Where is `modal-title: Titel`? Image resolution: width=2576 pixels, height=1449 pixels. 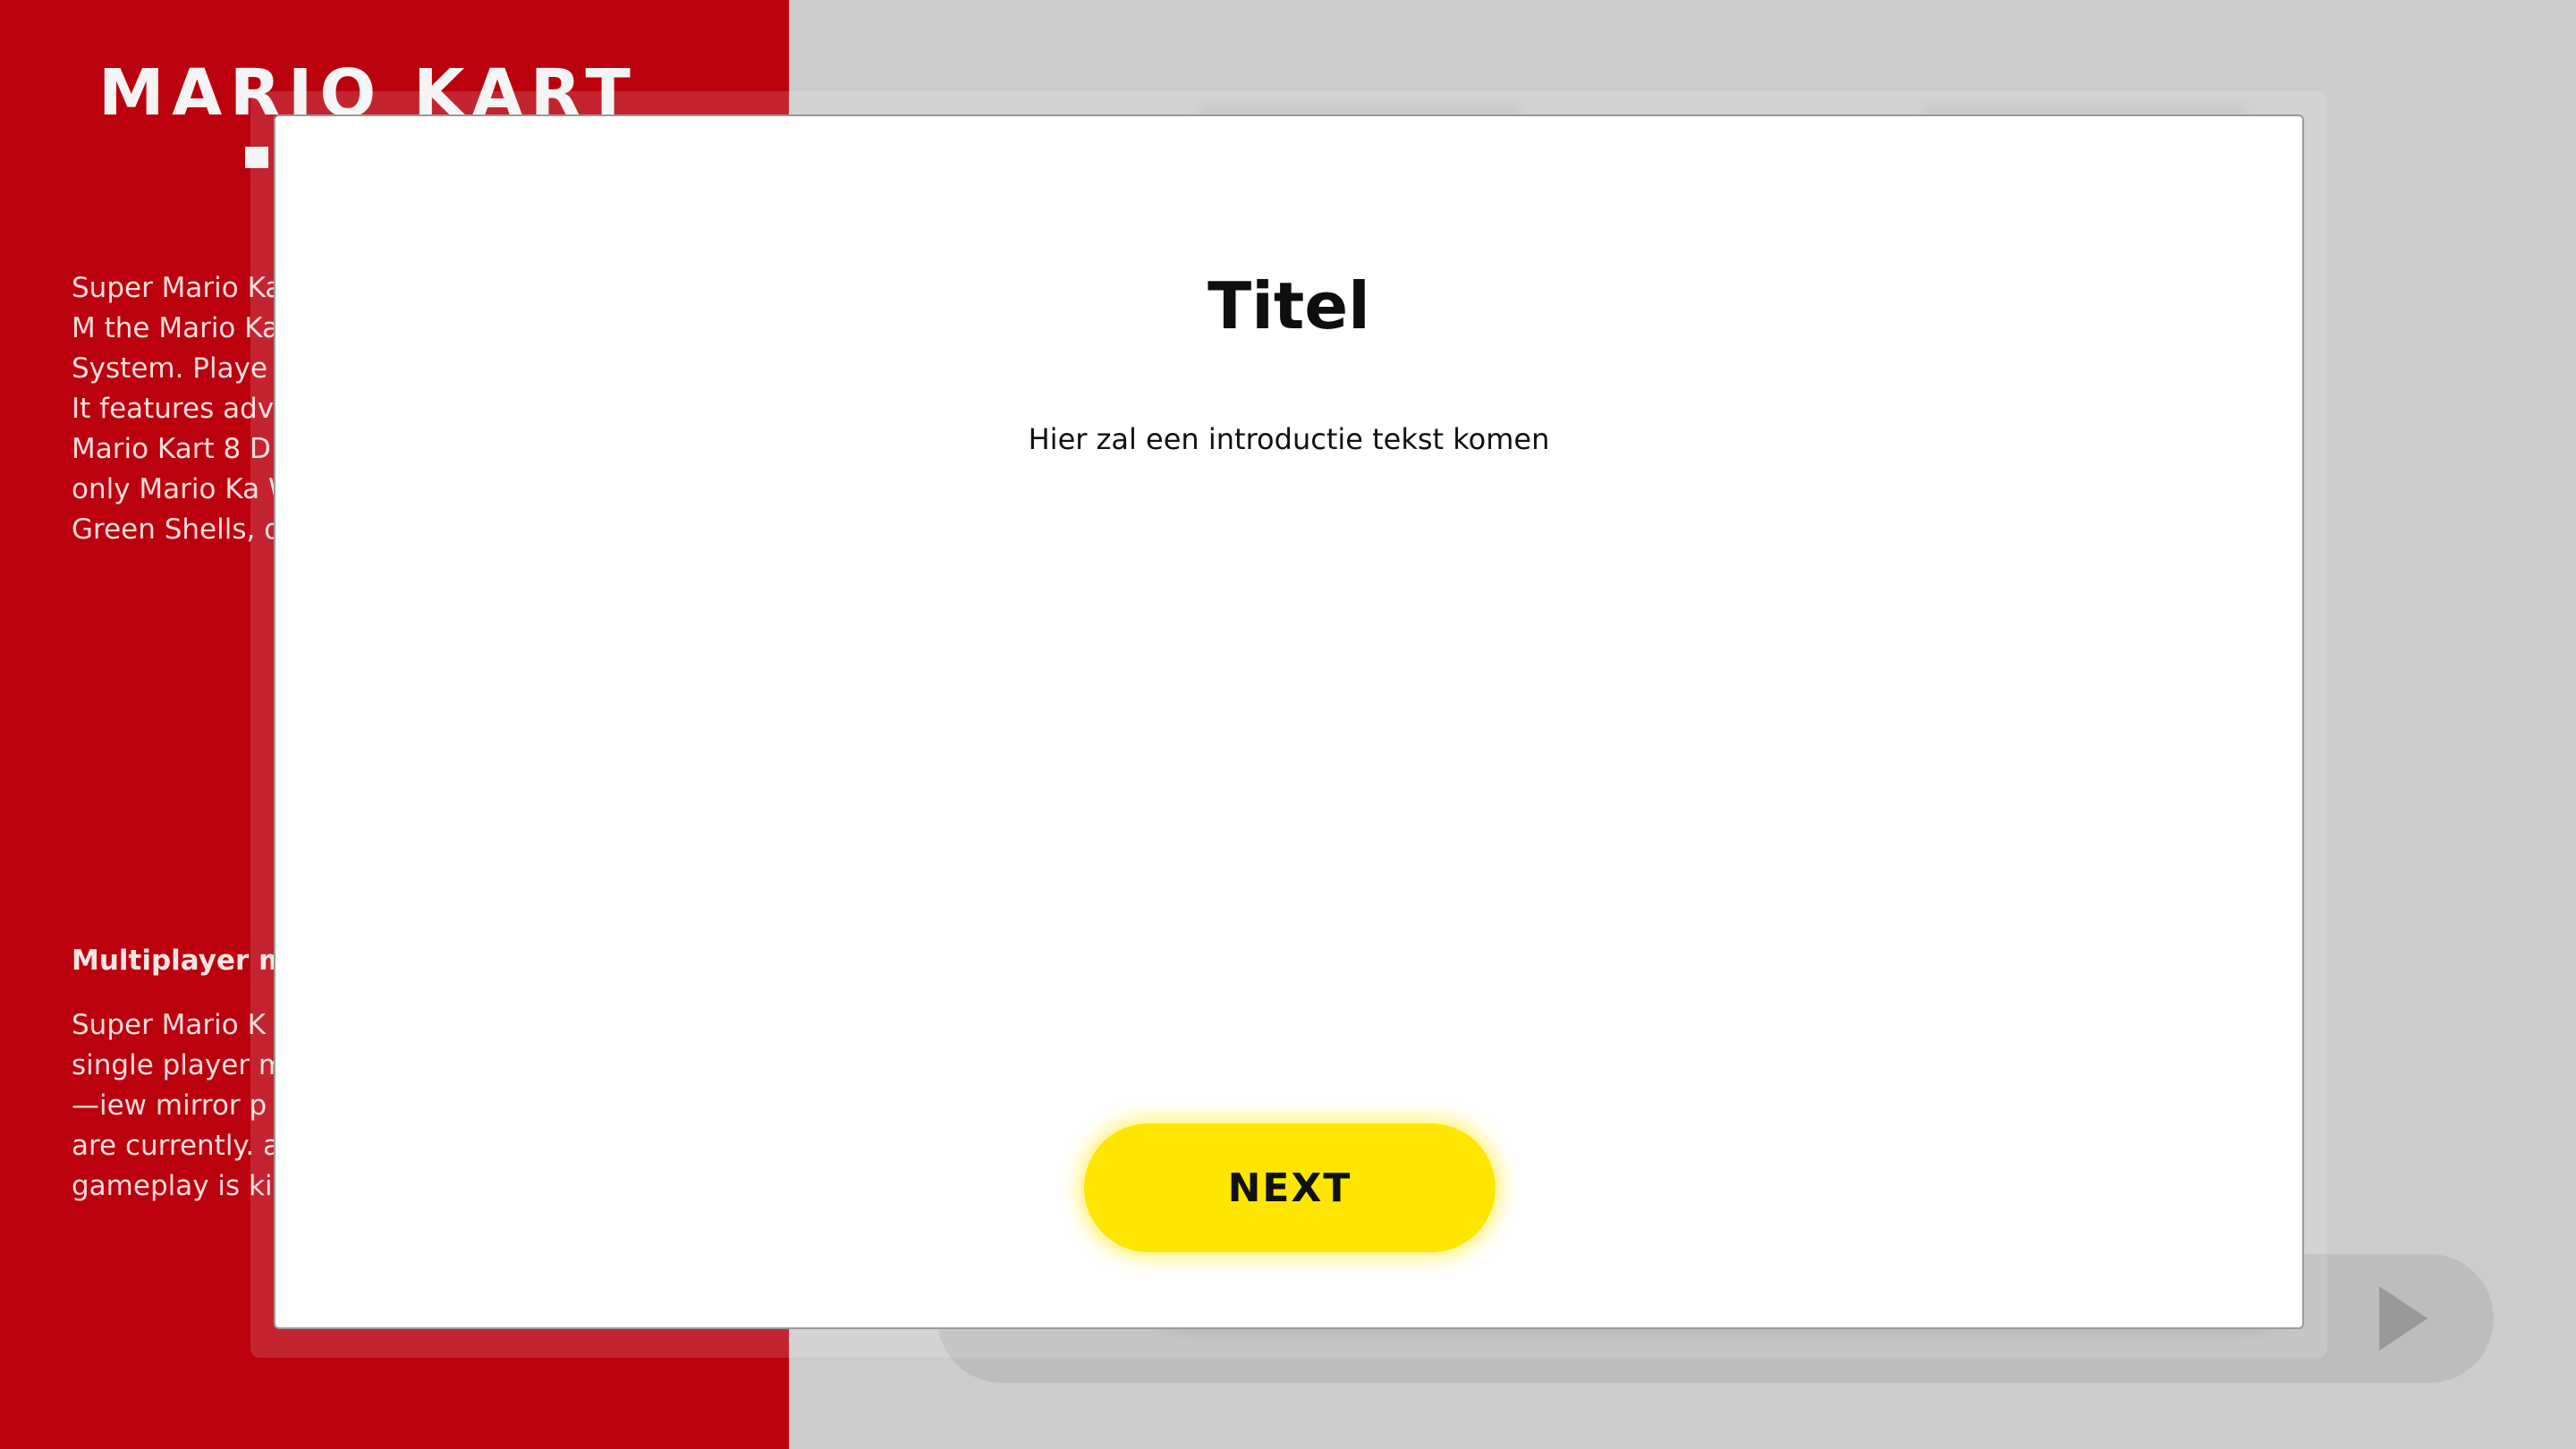 modal-title: Titel is located at coordinates (1289, 305).